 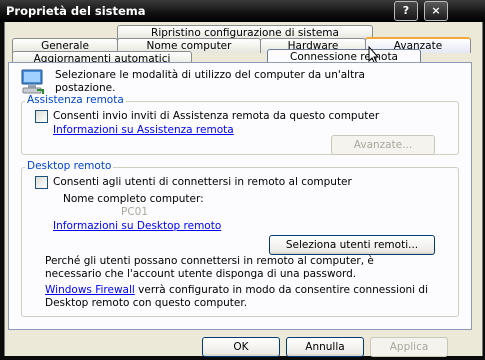 What do you see at coordinates (75, 100) in the screenshot?
I see `assistenza-remota-label: Assistenza remota` at bounding box center [75, 100].